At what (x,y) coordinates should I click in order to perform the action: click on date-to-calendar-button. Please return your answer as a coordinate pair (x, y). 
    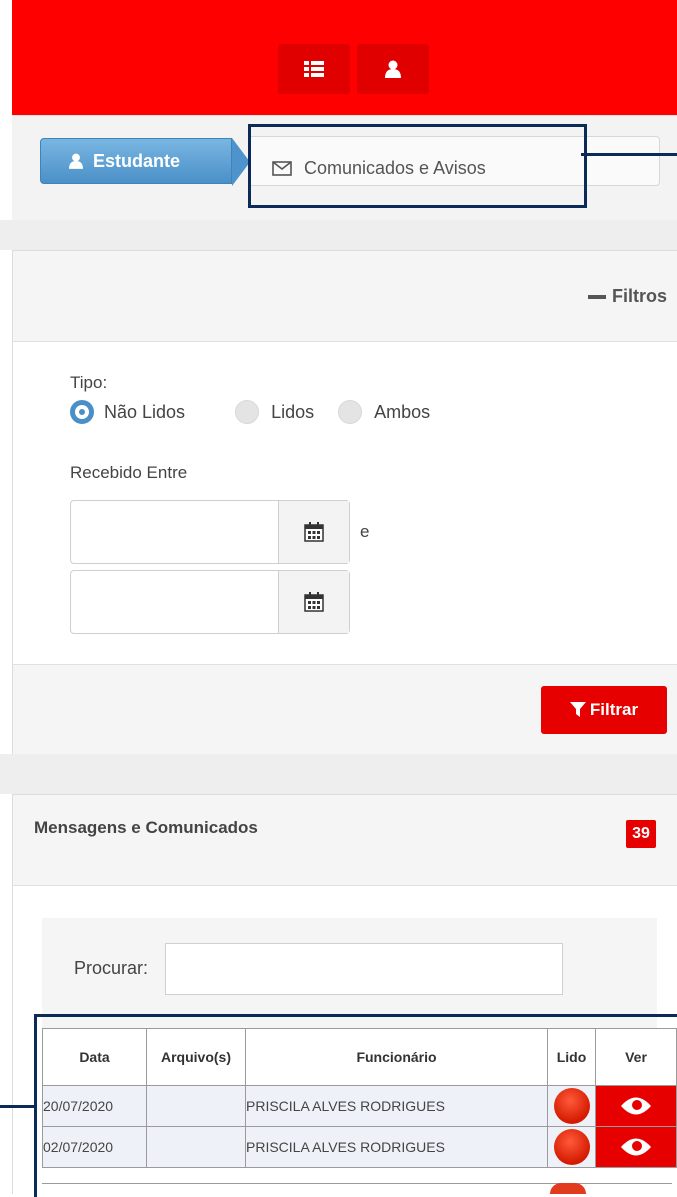
    Looking at the image, I should click on (313, 602).